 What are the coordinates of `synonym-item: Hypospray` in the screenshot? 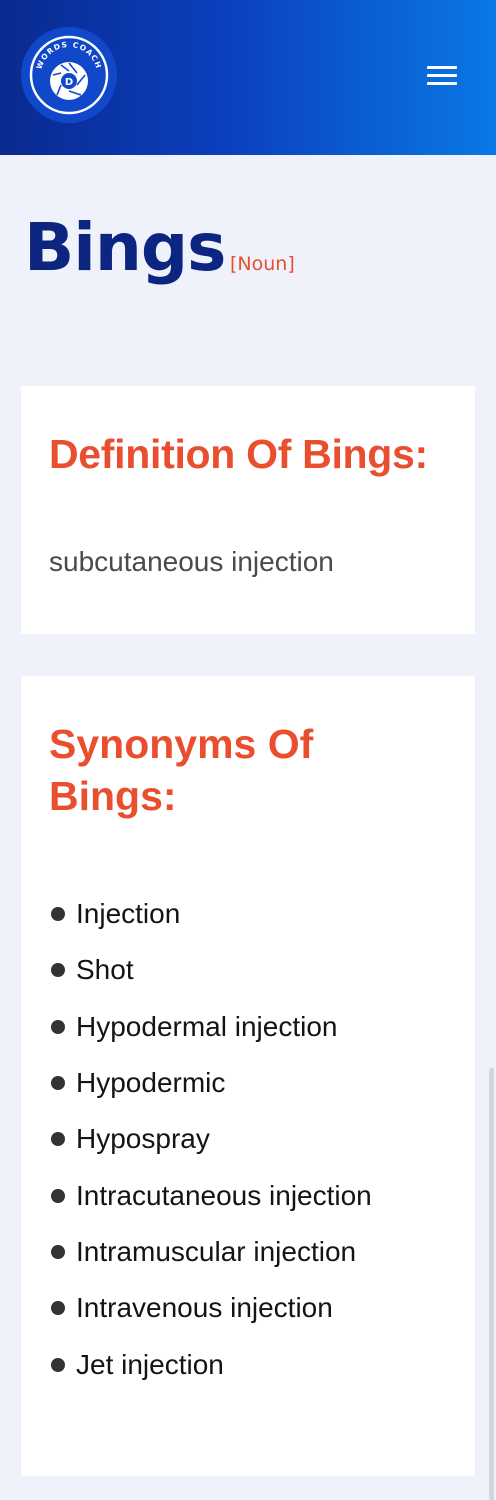 It's located at (210, 1139).